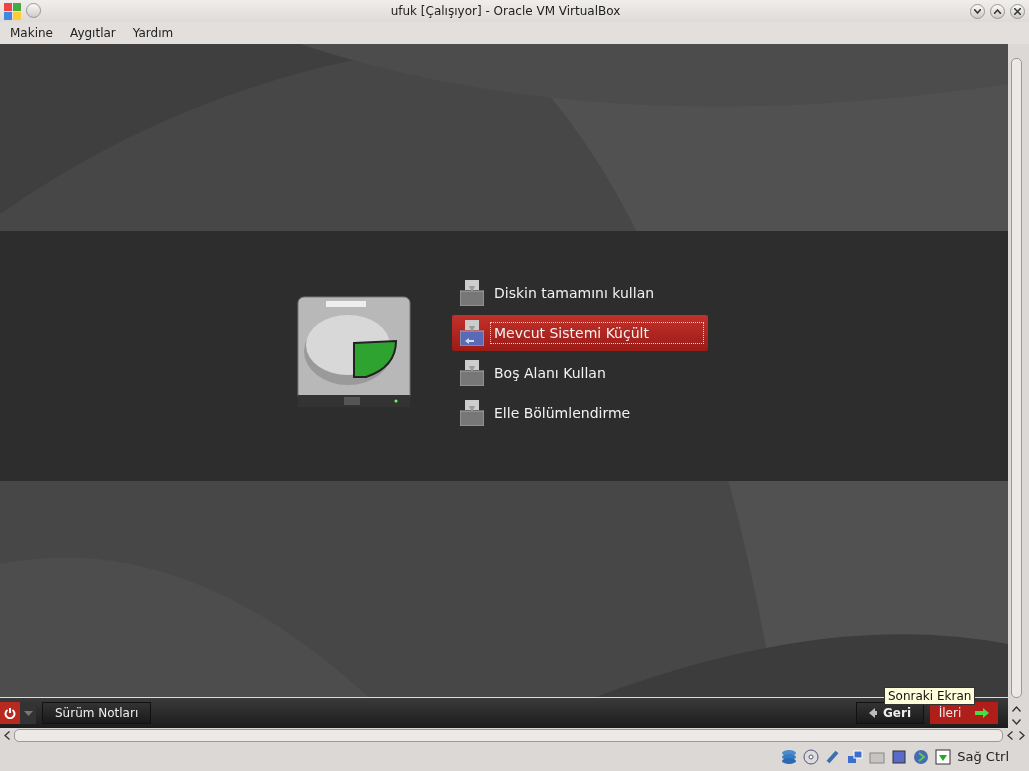 The height and width of the screenshot is (771, 1029). What do you see at coordinates (983, 756) in the screenshot?
I see `host-key-label: Sağ Ctrl` at bounding box center [983, 756].